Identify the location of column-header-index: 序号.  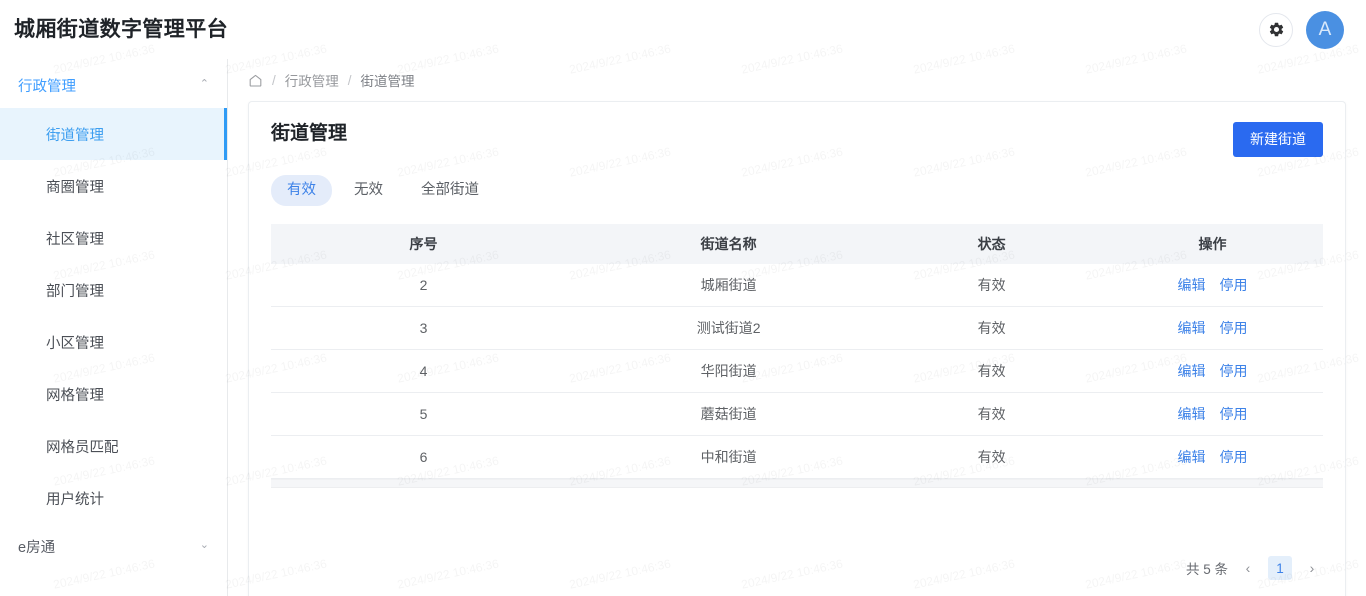
(424, 243).